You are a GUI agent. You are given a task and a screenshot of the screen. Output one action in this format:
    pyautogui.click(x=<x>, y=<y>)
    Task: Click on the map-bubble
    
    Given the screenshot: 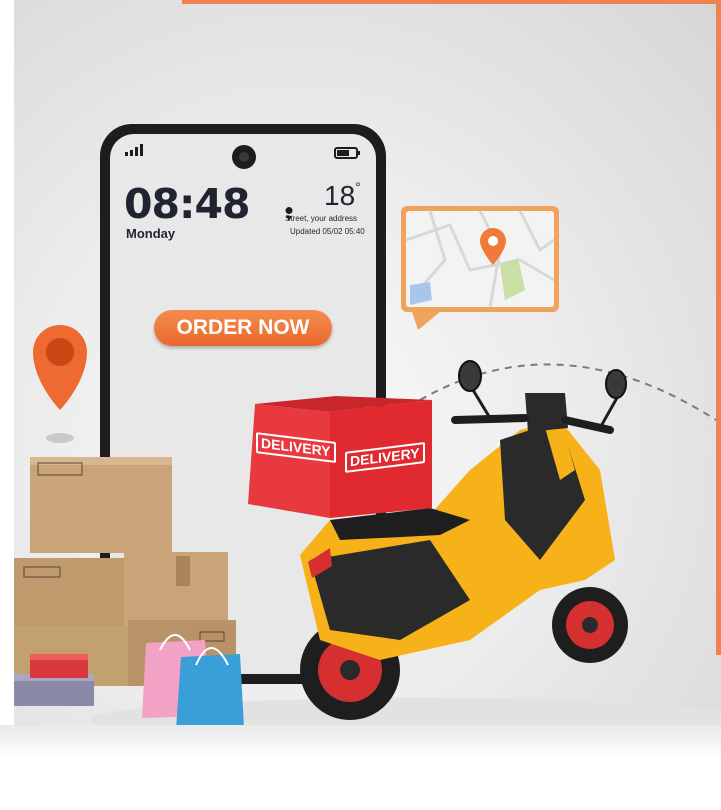 What is the action you would take?
    pyautogui.click(x=480, y=268)
    